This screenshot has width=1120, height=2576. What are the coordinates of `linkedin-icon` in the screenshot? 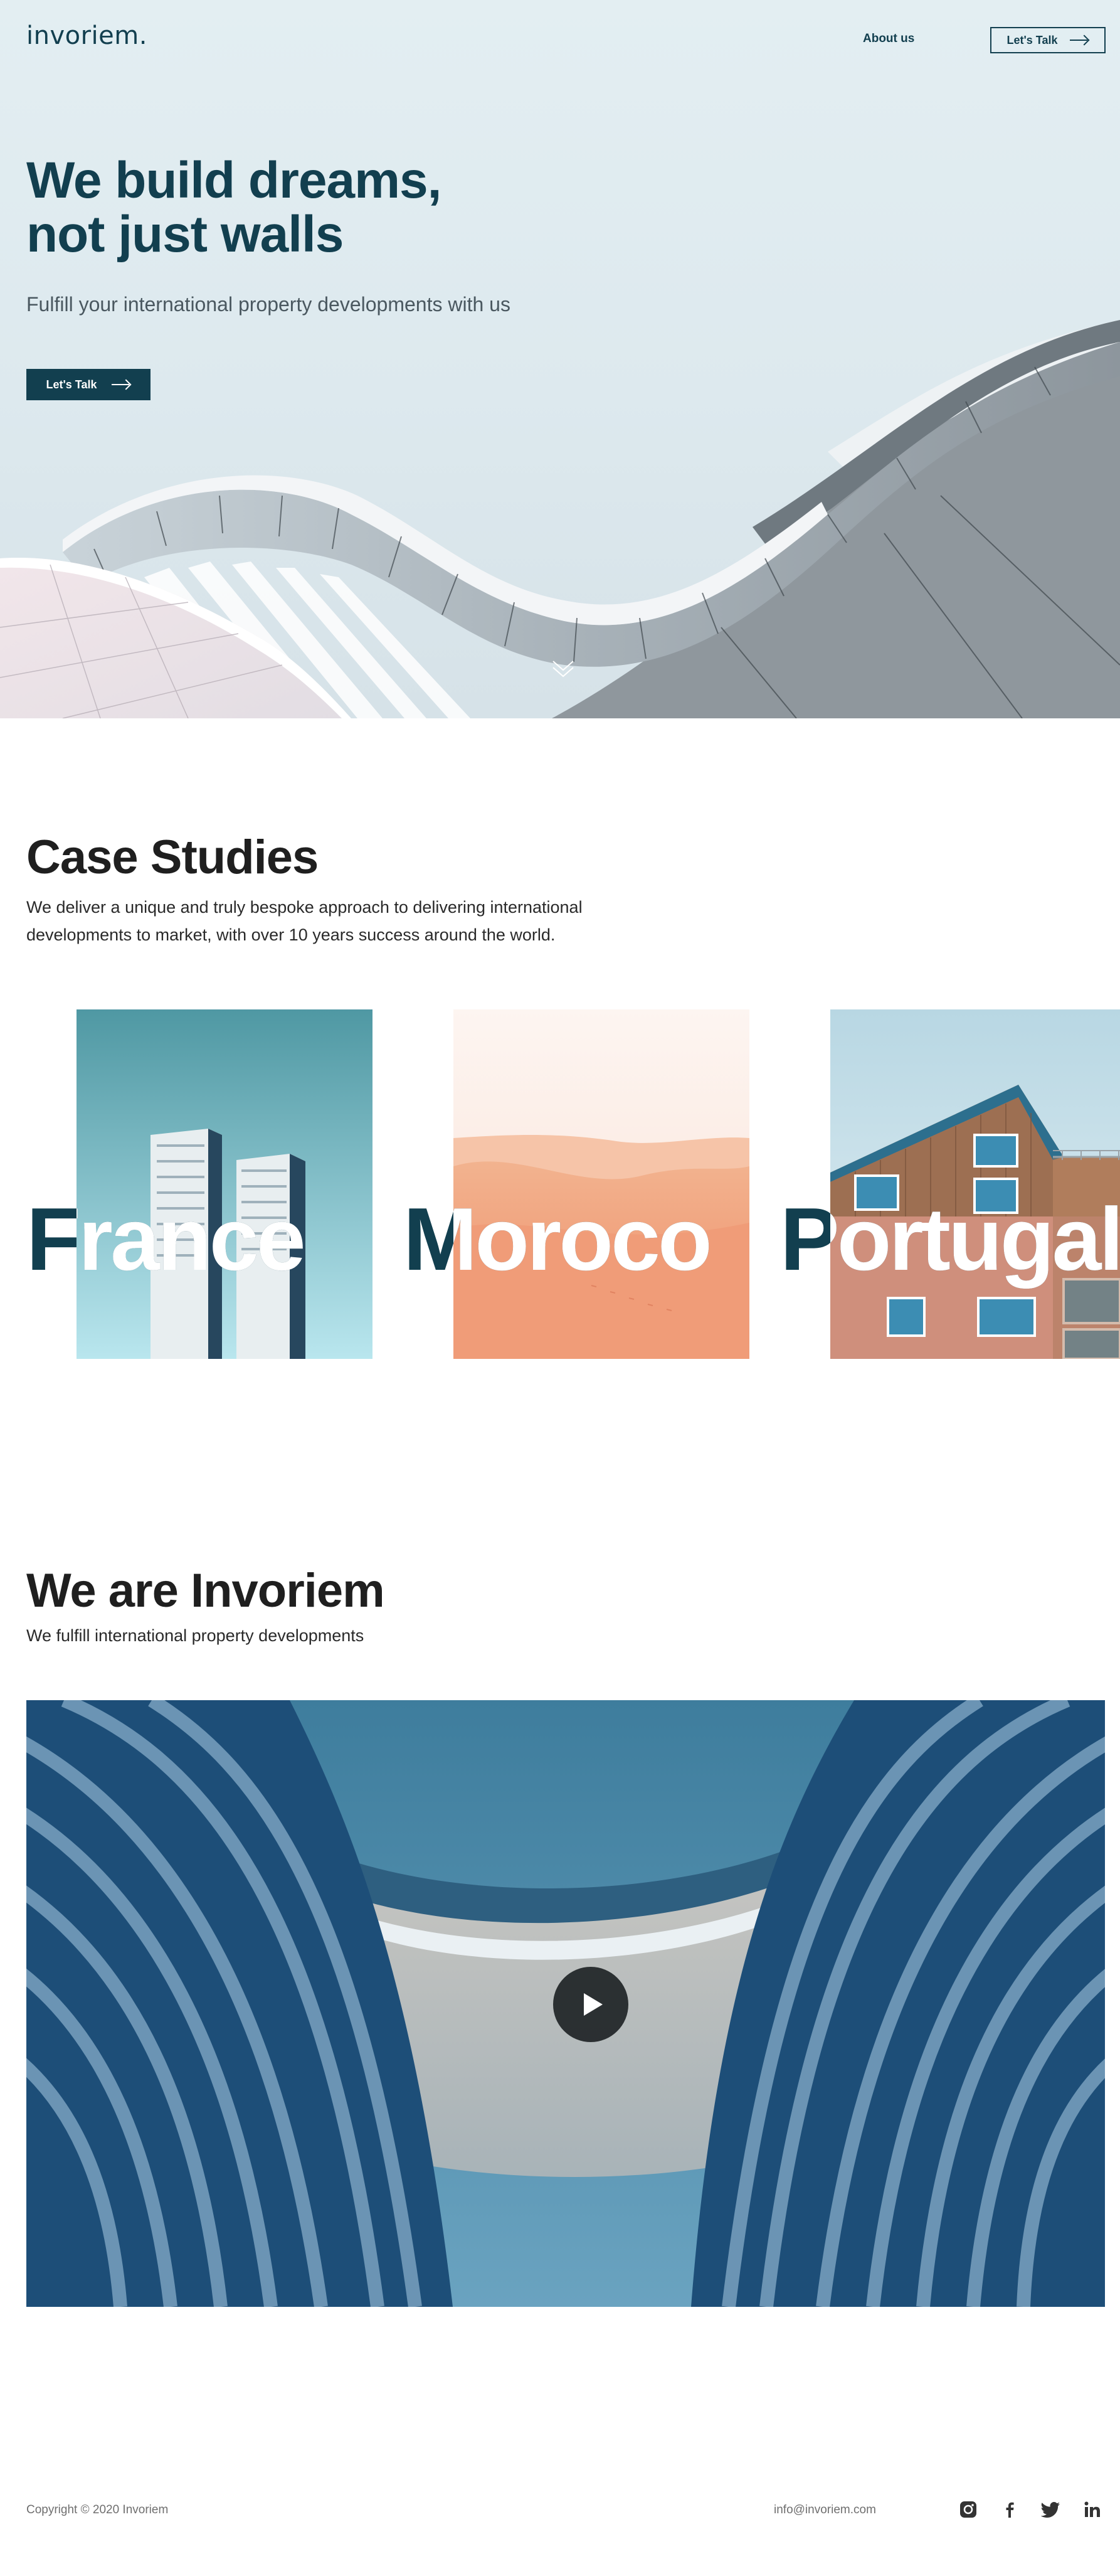 It's located at (1092, 2509).